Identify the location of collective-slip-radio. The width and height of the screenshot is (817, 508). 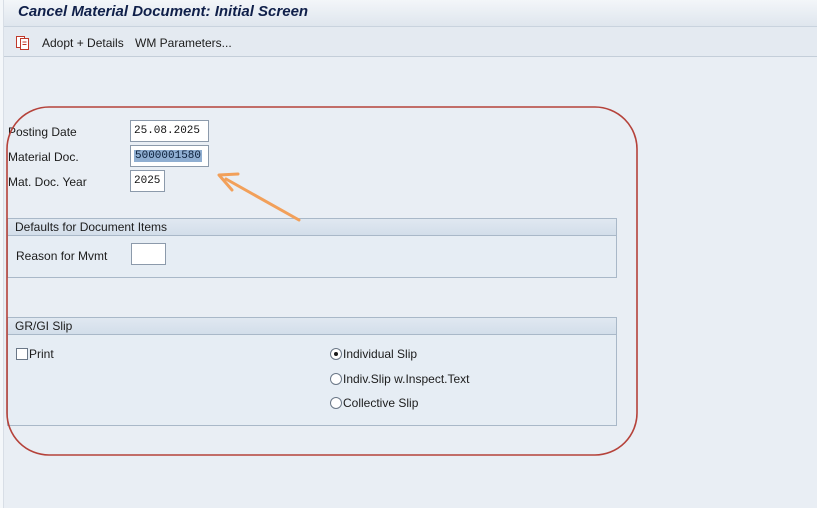
(336, 403).